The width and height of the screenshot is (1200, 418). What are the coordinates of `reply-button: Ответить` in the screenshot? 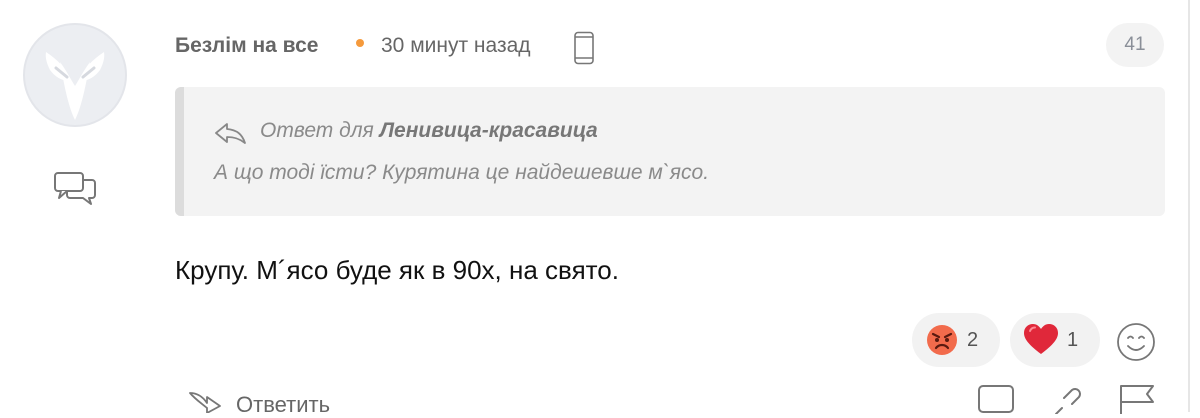 It's located at (283, 405).